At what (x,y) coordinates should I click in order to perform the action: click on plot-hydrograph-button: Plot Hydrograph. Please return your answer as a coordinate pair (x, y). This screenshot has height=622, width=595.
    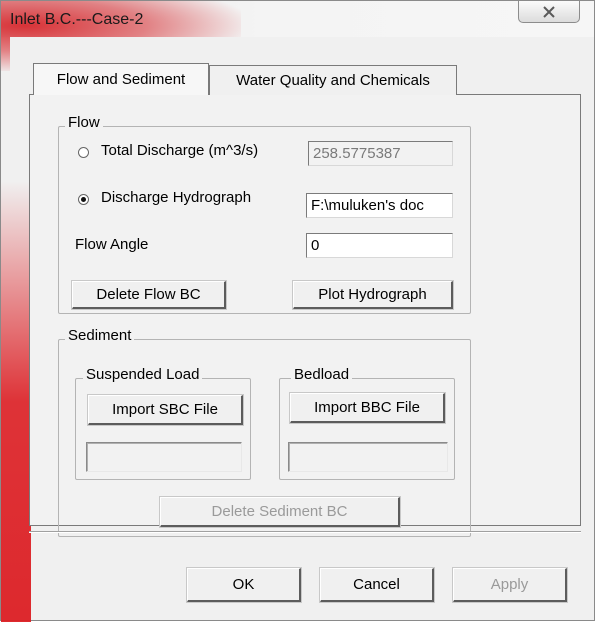
    Looking at the image, I should click on (373, 295).